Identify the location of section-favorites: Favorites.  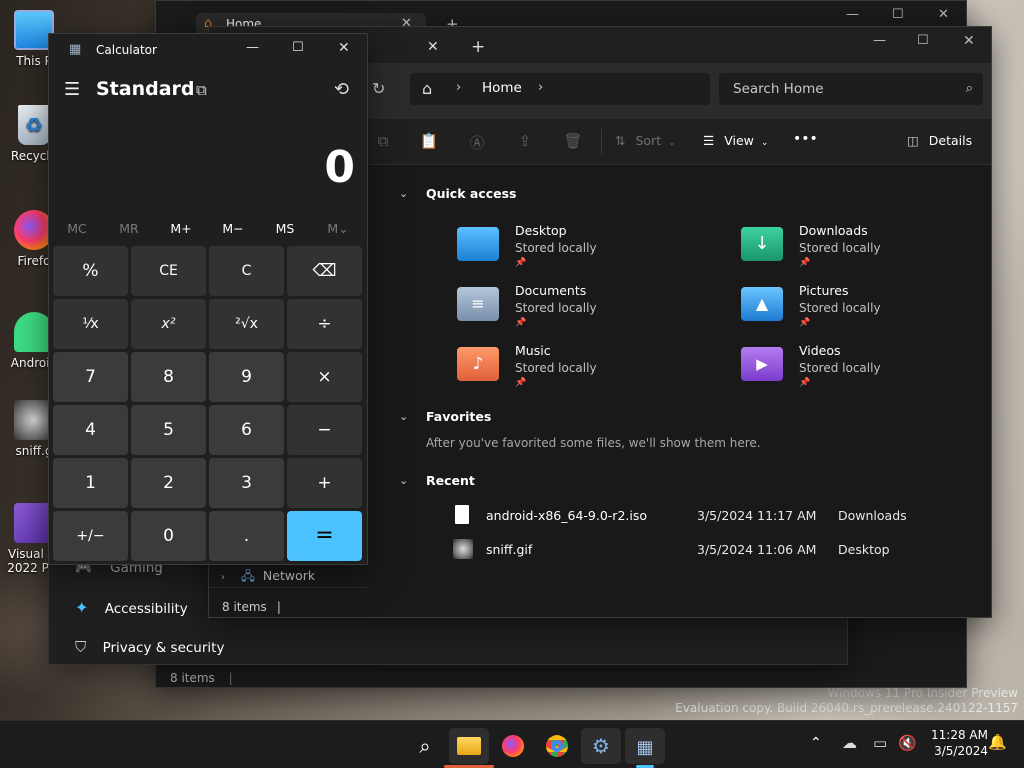
(458, 416).